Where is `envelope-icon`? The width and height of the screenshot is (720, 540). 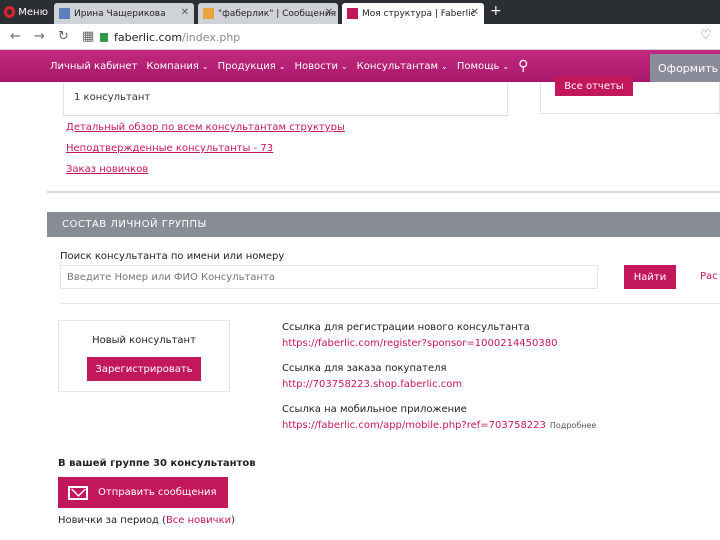
envelope-icon is located at coordinates (78, 492).